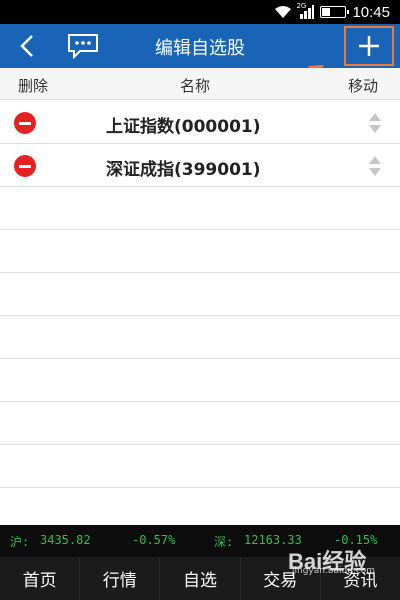  What do you see at coordinates (301, 6) in the screenshot?
I see `network-type: 2G` at bounding box center [301, 6].